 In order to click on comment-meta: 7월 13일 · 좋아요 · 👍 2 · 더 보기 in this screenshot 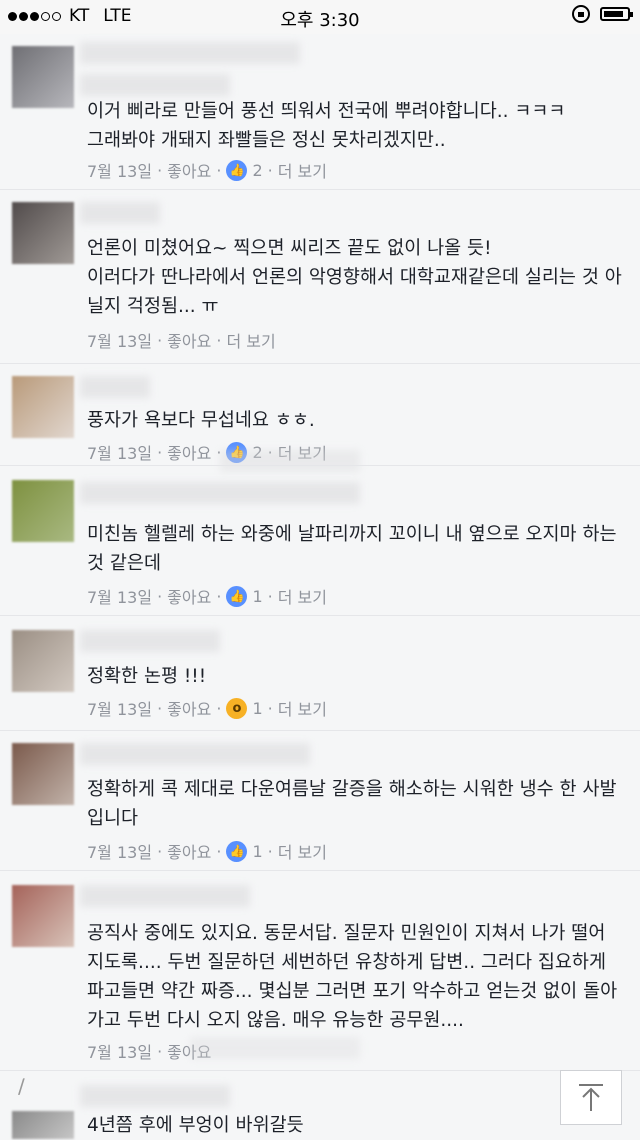, I will do `click(207, 170)`.